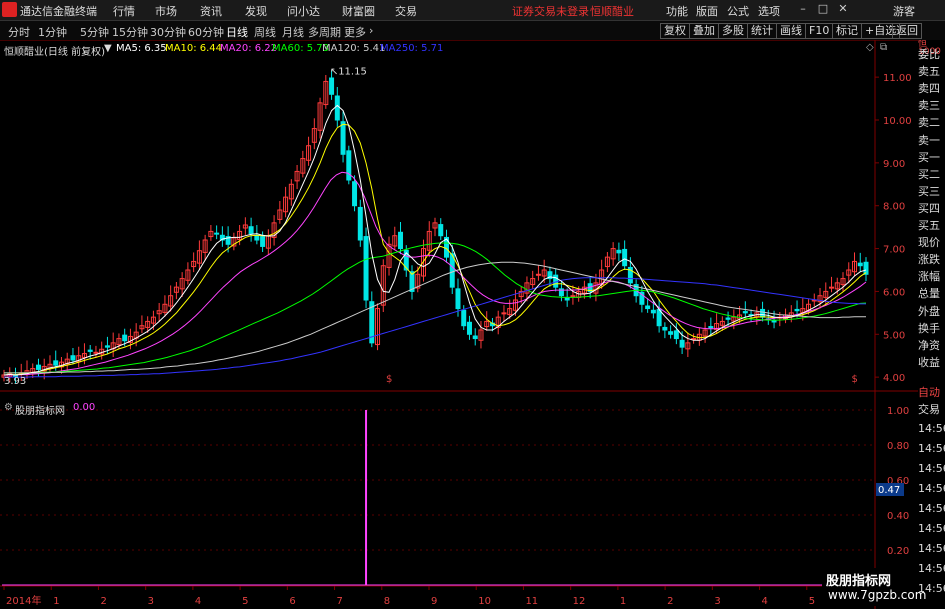  What do you see at coordinates (897, 121) in the screenshot?
I see `y-tick-label: 10.00` at bounding box center [897, 121].